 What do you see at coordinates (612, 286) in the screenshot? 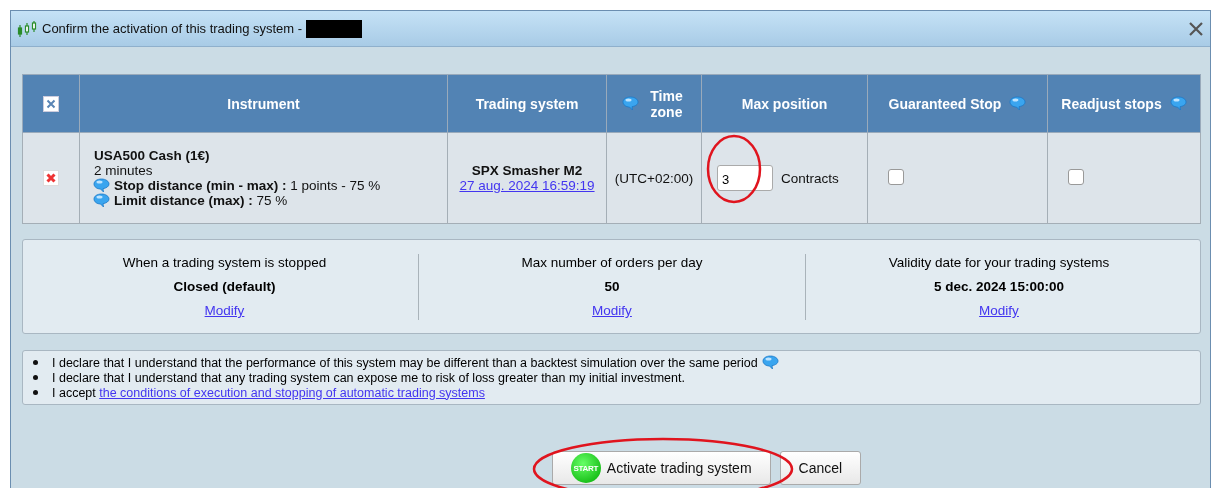
I see `setting-value: 50` at bounding box center [612, 286].